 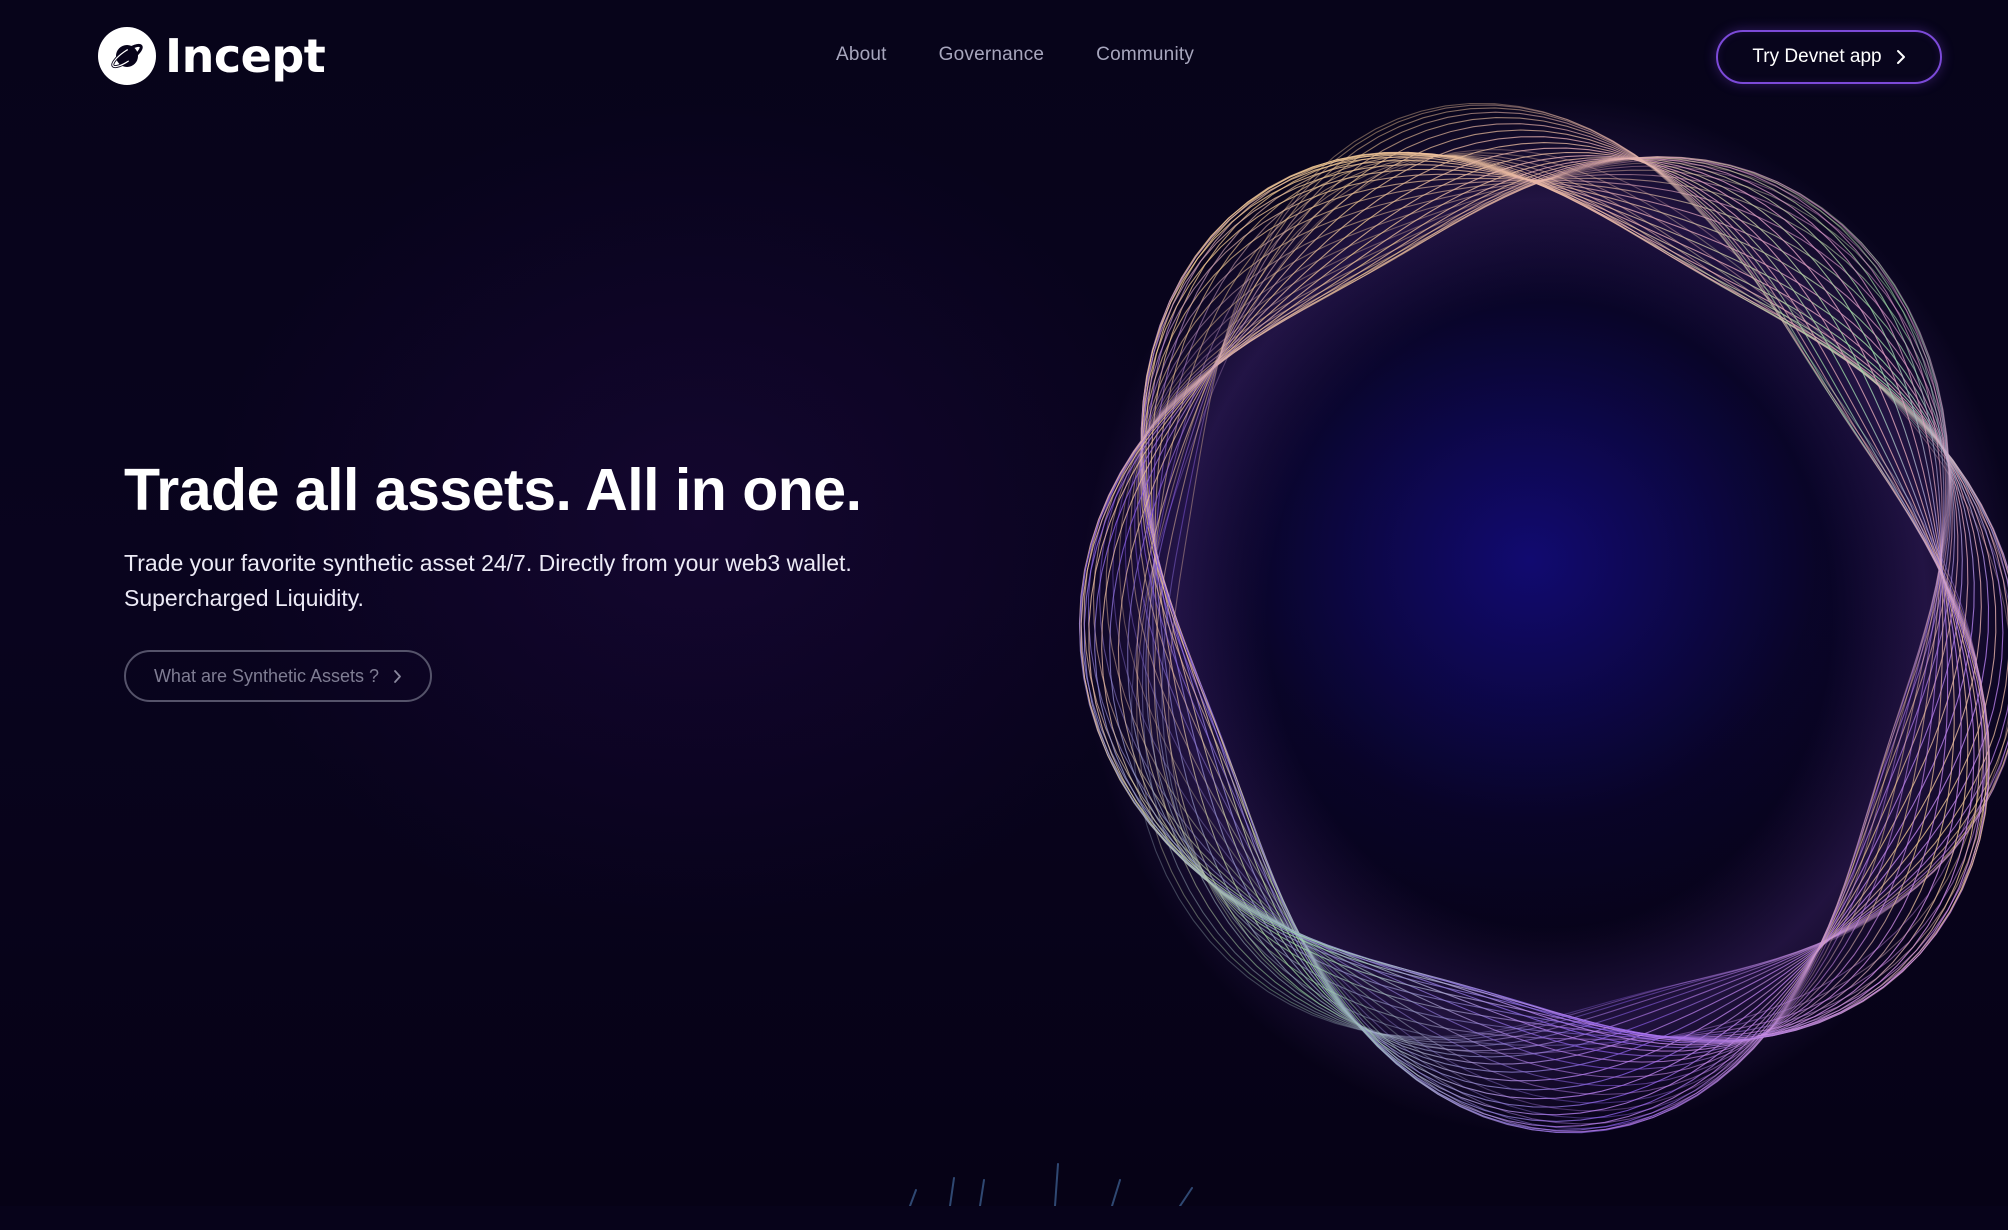 What do you see at coordinates (493, 490) in the screenshot?
I see `hero-headline: Trade all assets. All in one.` at bounding box center [493, 490].